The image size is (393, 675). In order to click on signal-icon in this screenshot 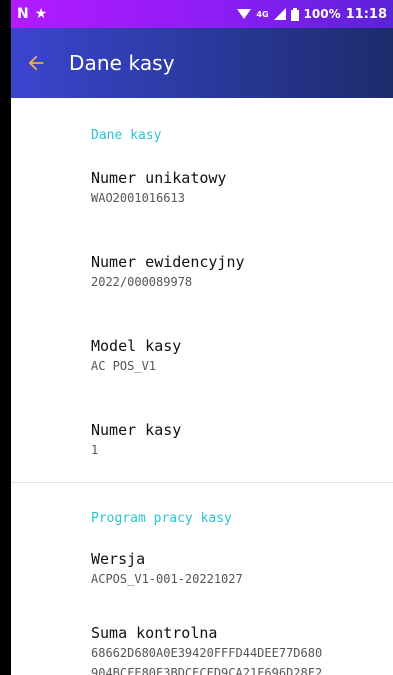, I will do `click(279, 14)`.